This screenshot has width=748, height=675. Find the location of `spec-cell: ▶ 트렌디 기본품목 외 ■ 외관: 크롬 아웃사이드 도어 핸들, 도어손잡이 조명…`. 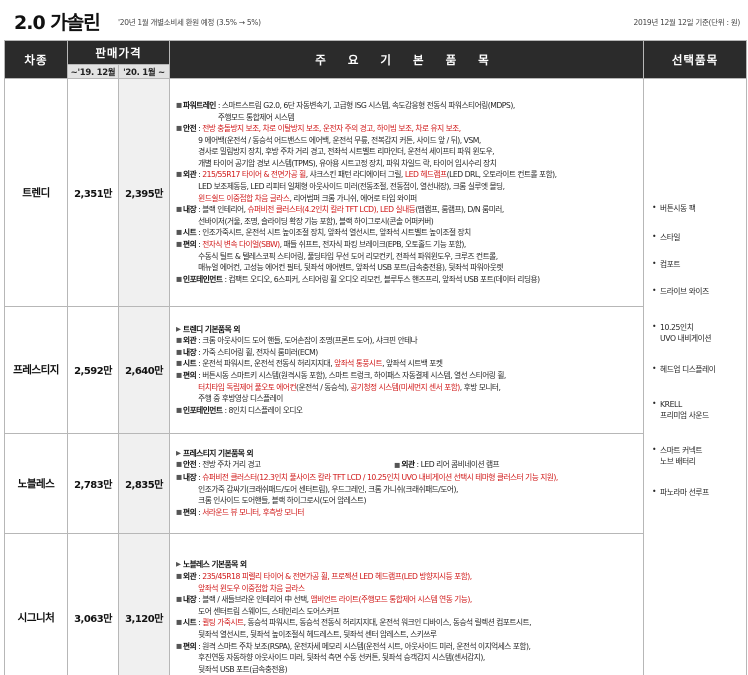

spec-cell: ▶ 트렌디 기본품목 외 ■ 외관: 크롬 아웃사이드 도어 핸들, 도어손잡이 조명… is located at coordinates (407, 370).